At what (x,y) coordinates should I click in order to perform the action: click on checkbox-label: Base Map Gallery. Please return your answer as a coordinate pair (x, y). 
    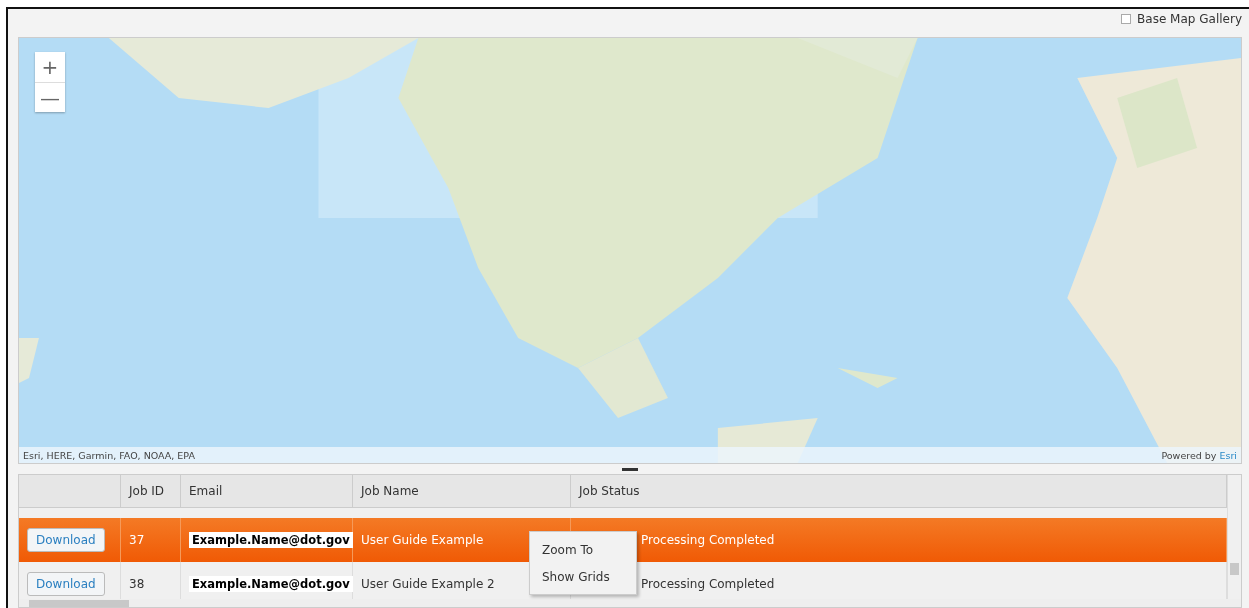
    Looking at the image, I should click on (1189, 19).